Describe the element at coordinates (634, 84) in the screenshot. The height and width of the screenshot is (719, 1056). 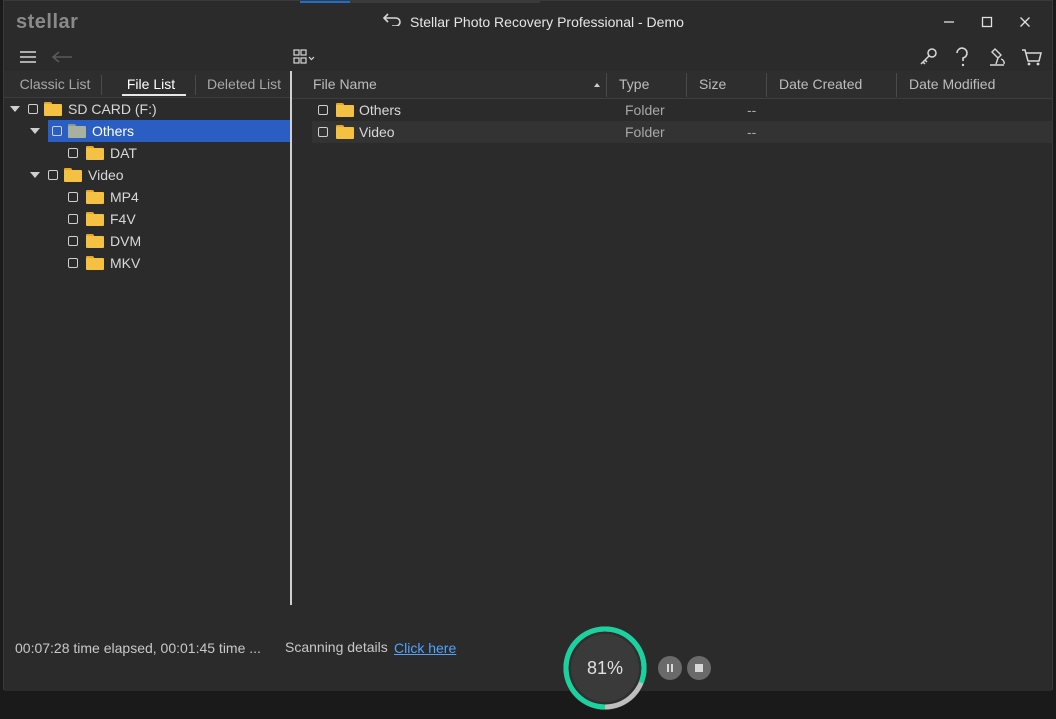
I see `column-type: Type` at that location.